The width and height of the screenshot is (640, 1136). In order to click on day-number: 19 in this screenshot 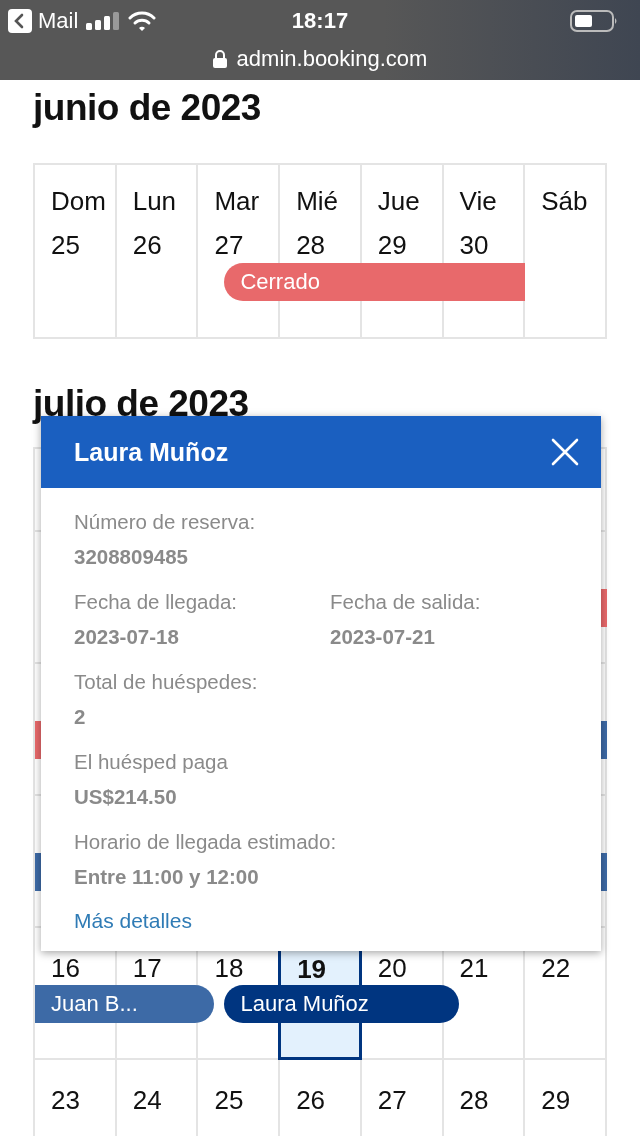, I will do `click(312, 969)`.